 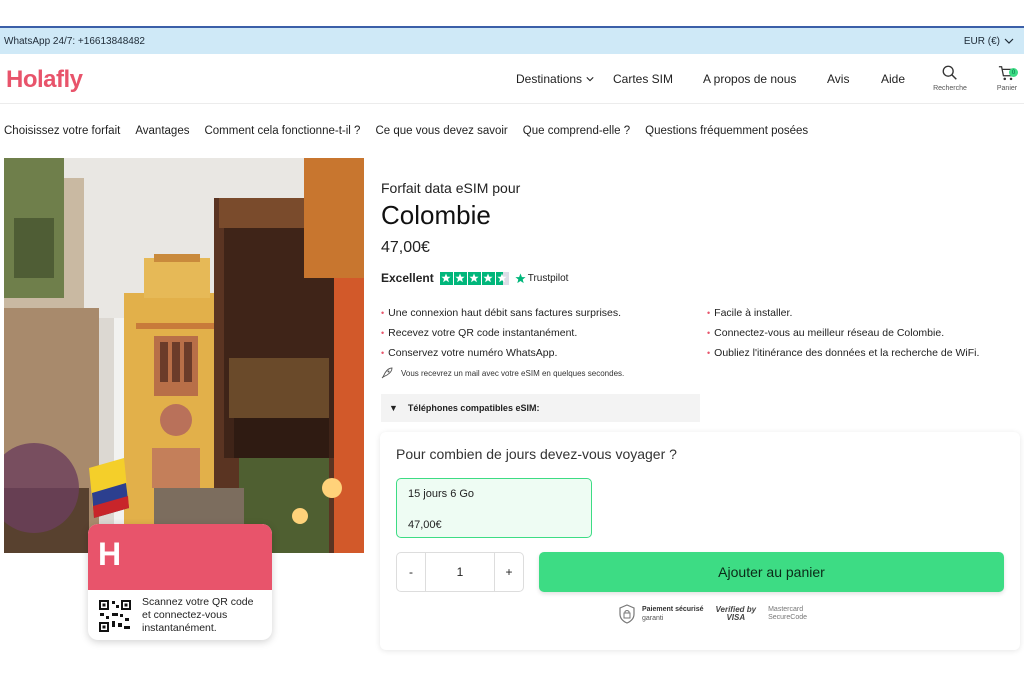 What do you see at coordinates (110, 554) in the screenshot?
I see `holafly-h-logo: H` at bounding box center [110, 554].